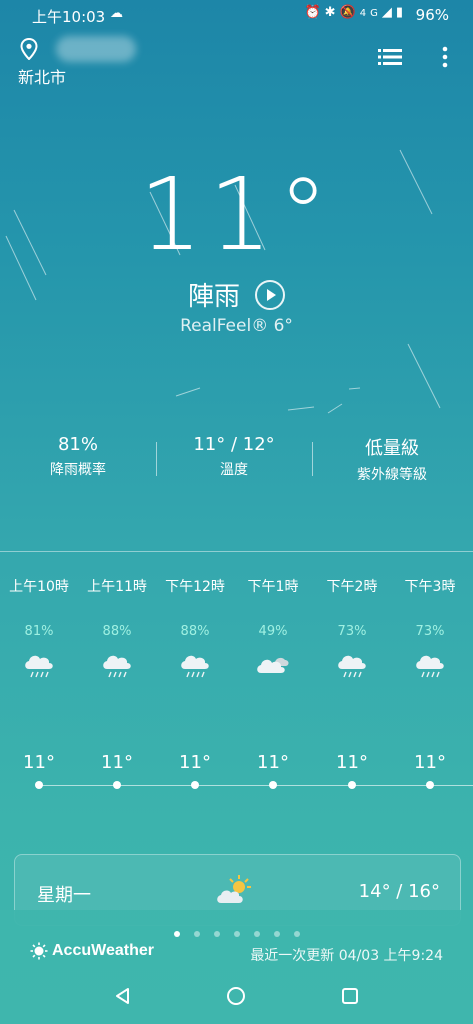  What do you see at coordinates (64, 895) in the screenshot?
I see `day-name: 星期一` at bounding box center [64, 895].